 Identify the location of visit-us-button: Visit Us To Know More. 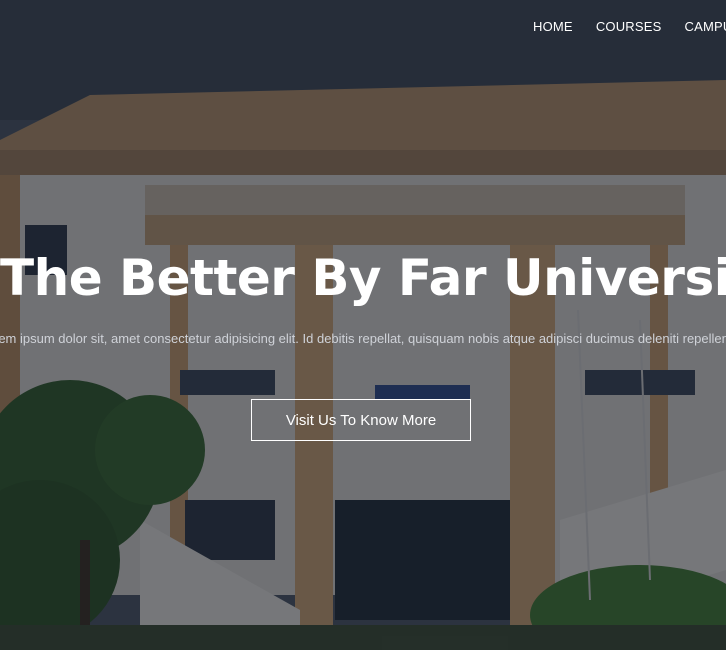
(361, 420).